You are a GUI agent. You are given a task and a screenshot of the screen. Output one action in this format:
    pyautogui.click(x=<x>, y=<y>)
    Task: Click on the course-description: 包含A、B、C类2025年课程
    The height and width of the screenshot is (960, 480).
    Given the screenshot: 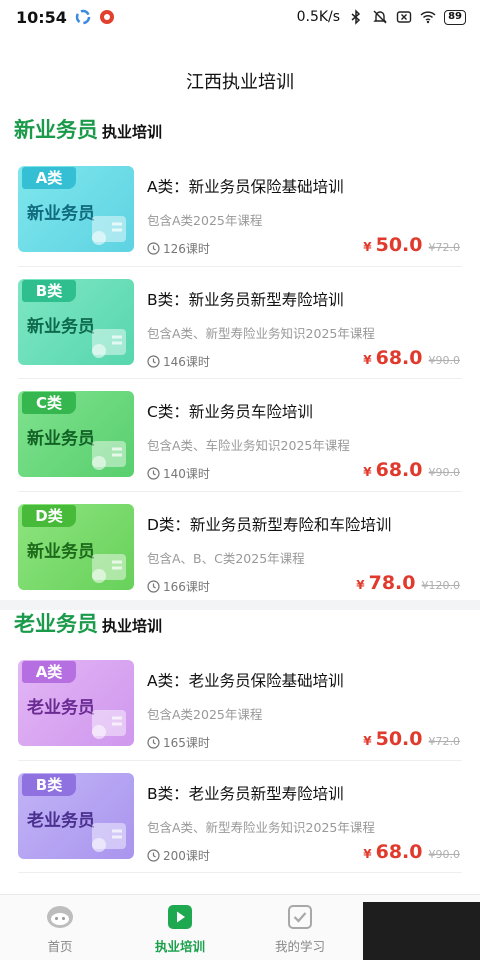 What is the action you would take?
    pyautogui.click(x=226, y=558)
    